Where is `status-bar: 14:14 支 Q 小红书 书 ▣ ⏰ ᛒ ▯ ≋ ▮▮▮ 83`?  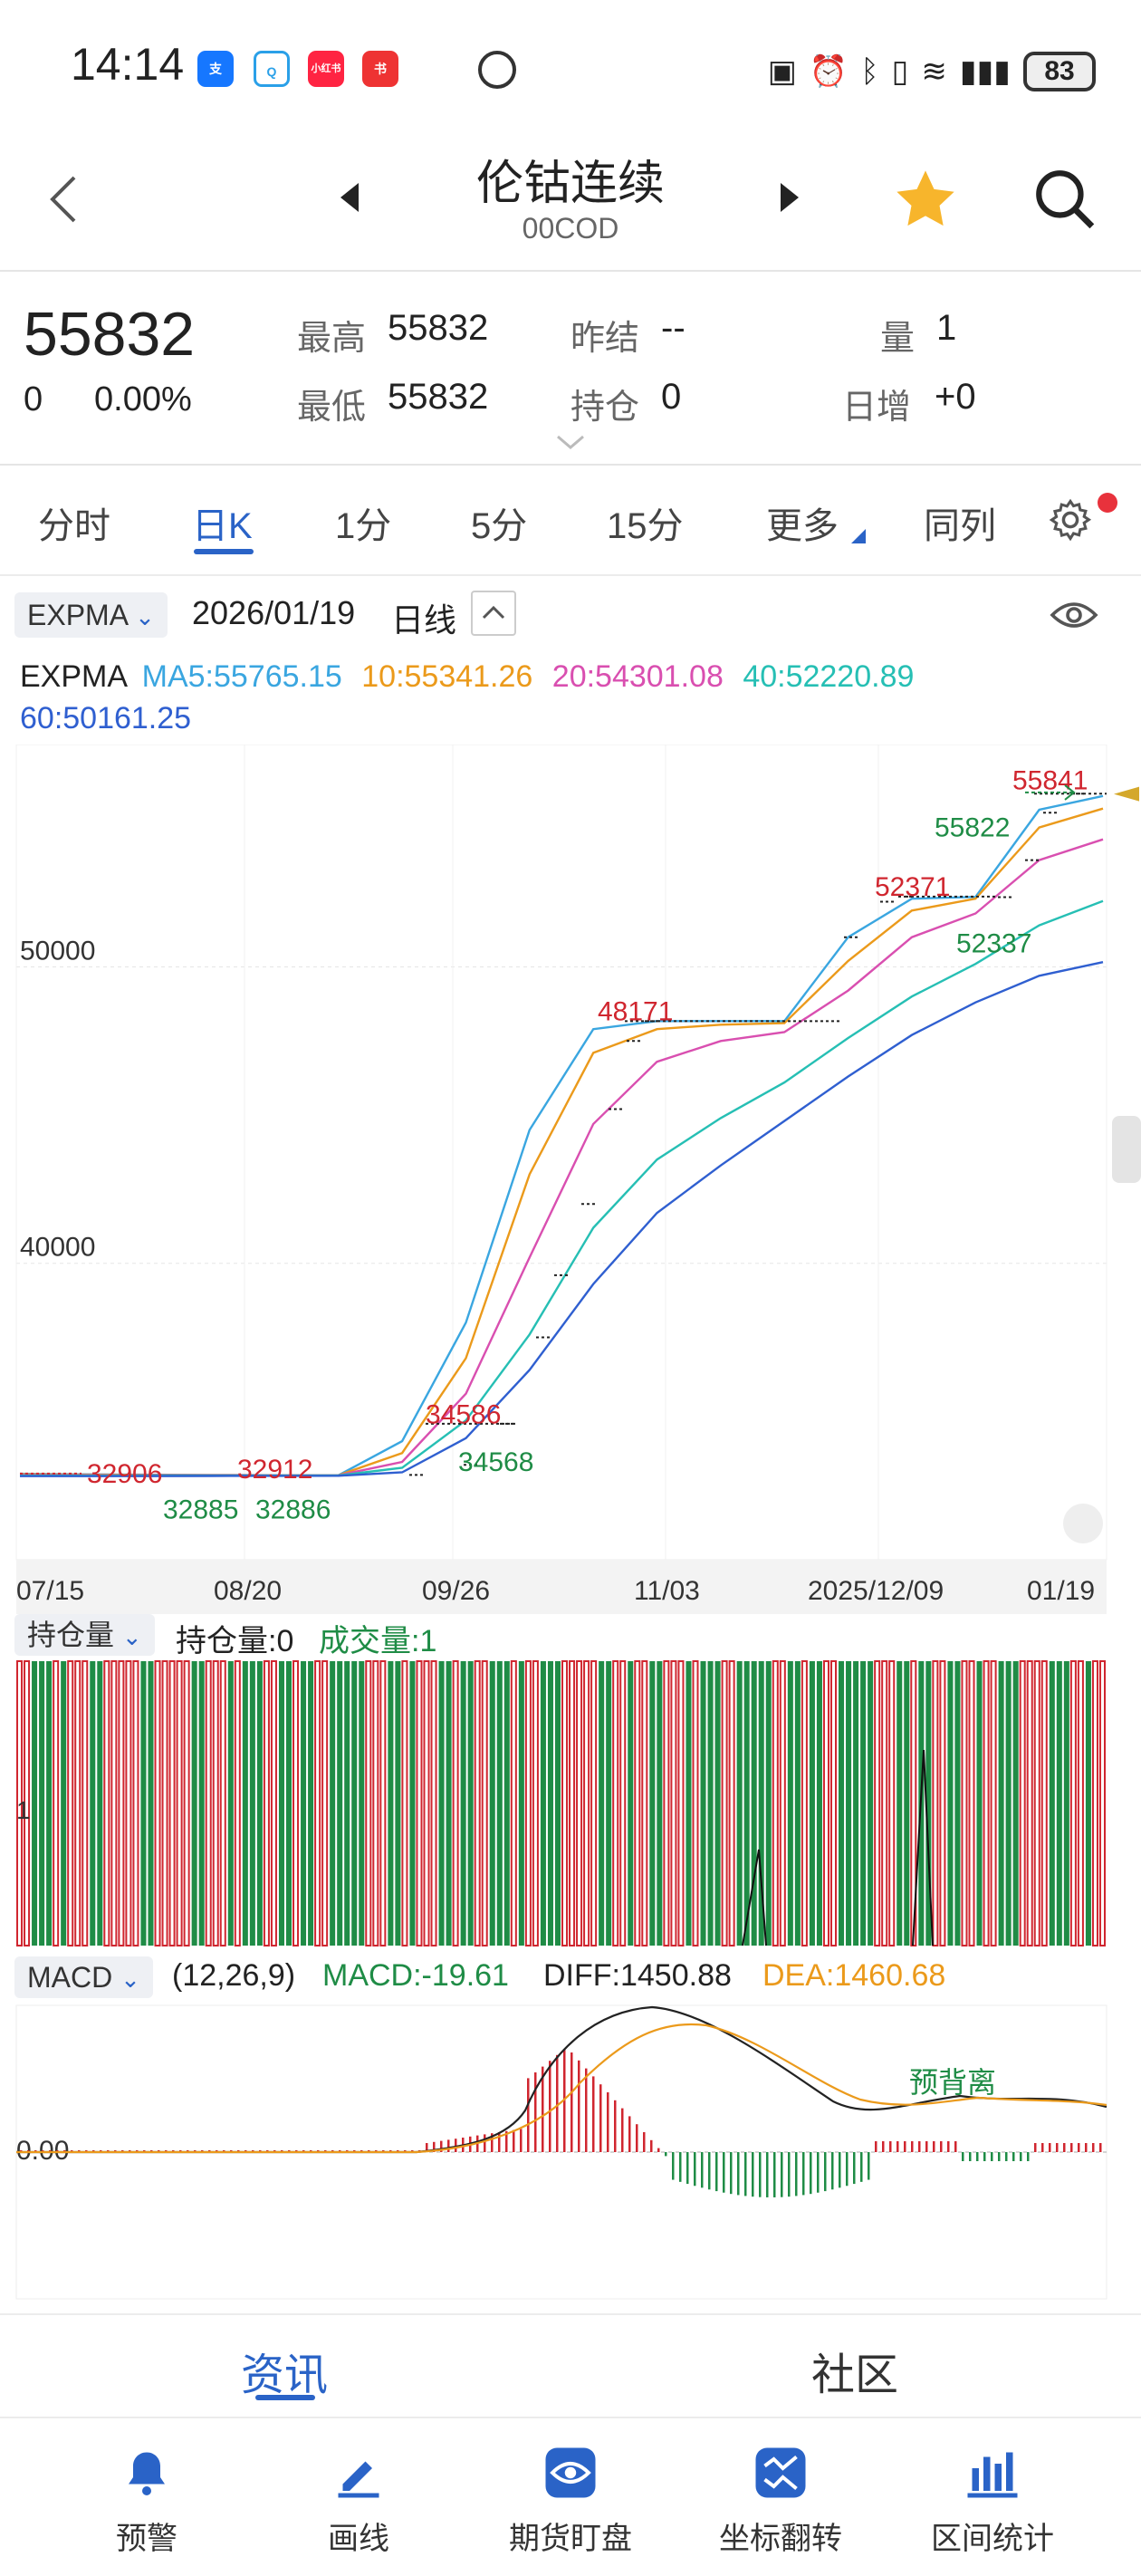 status-bar: 14:14 支 Q 小红书 书 ▣ ⏰ ᛒ ▯ ≋ ▮▮▮ 83 is located at coordinates (570, 68).